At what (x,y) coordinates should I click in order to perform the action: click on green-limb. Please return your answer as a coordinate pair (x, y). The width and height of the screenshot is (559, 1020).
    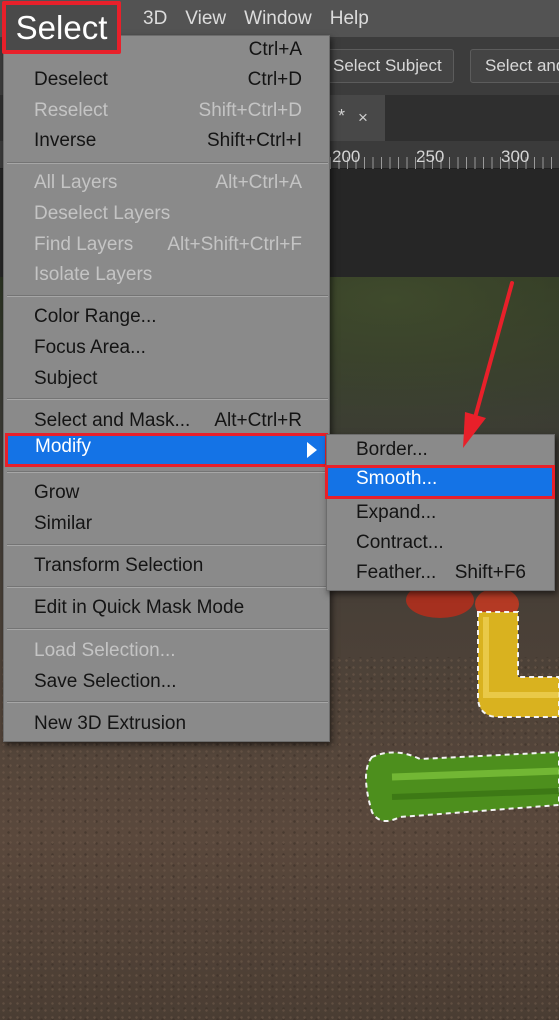
    Looking at the image, I should click on (462, 786).